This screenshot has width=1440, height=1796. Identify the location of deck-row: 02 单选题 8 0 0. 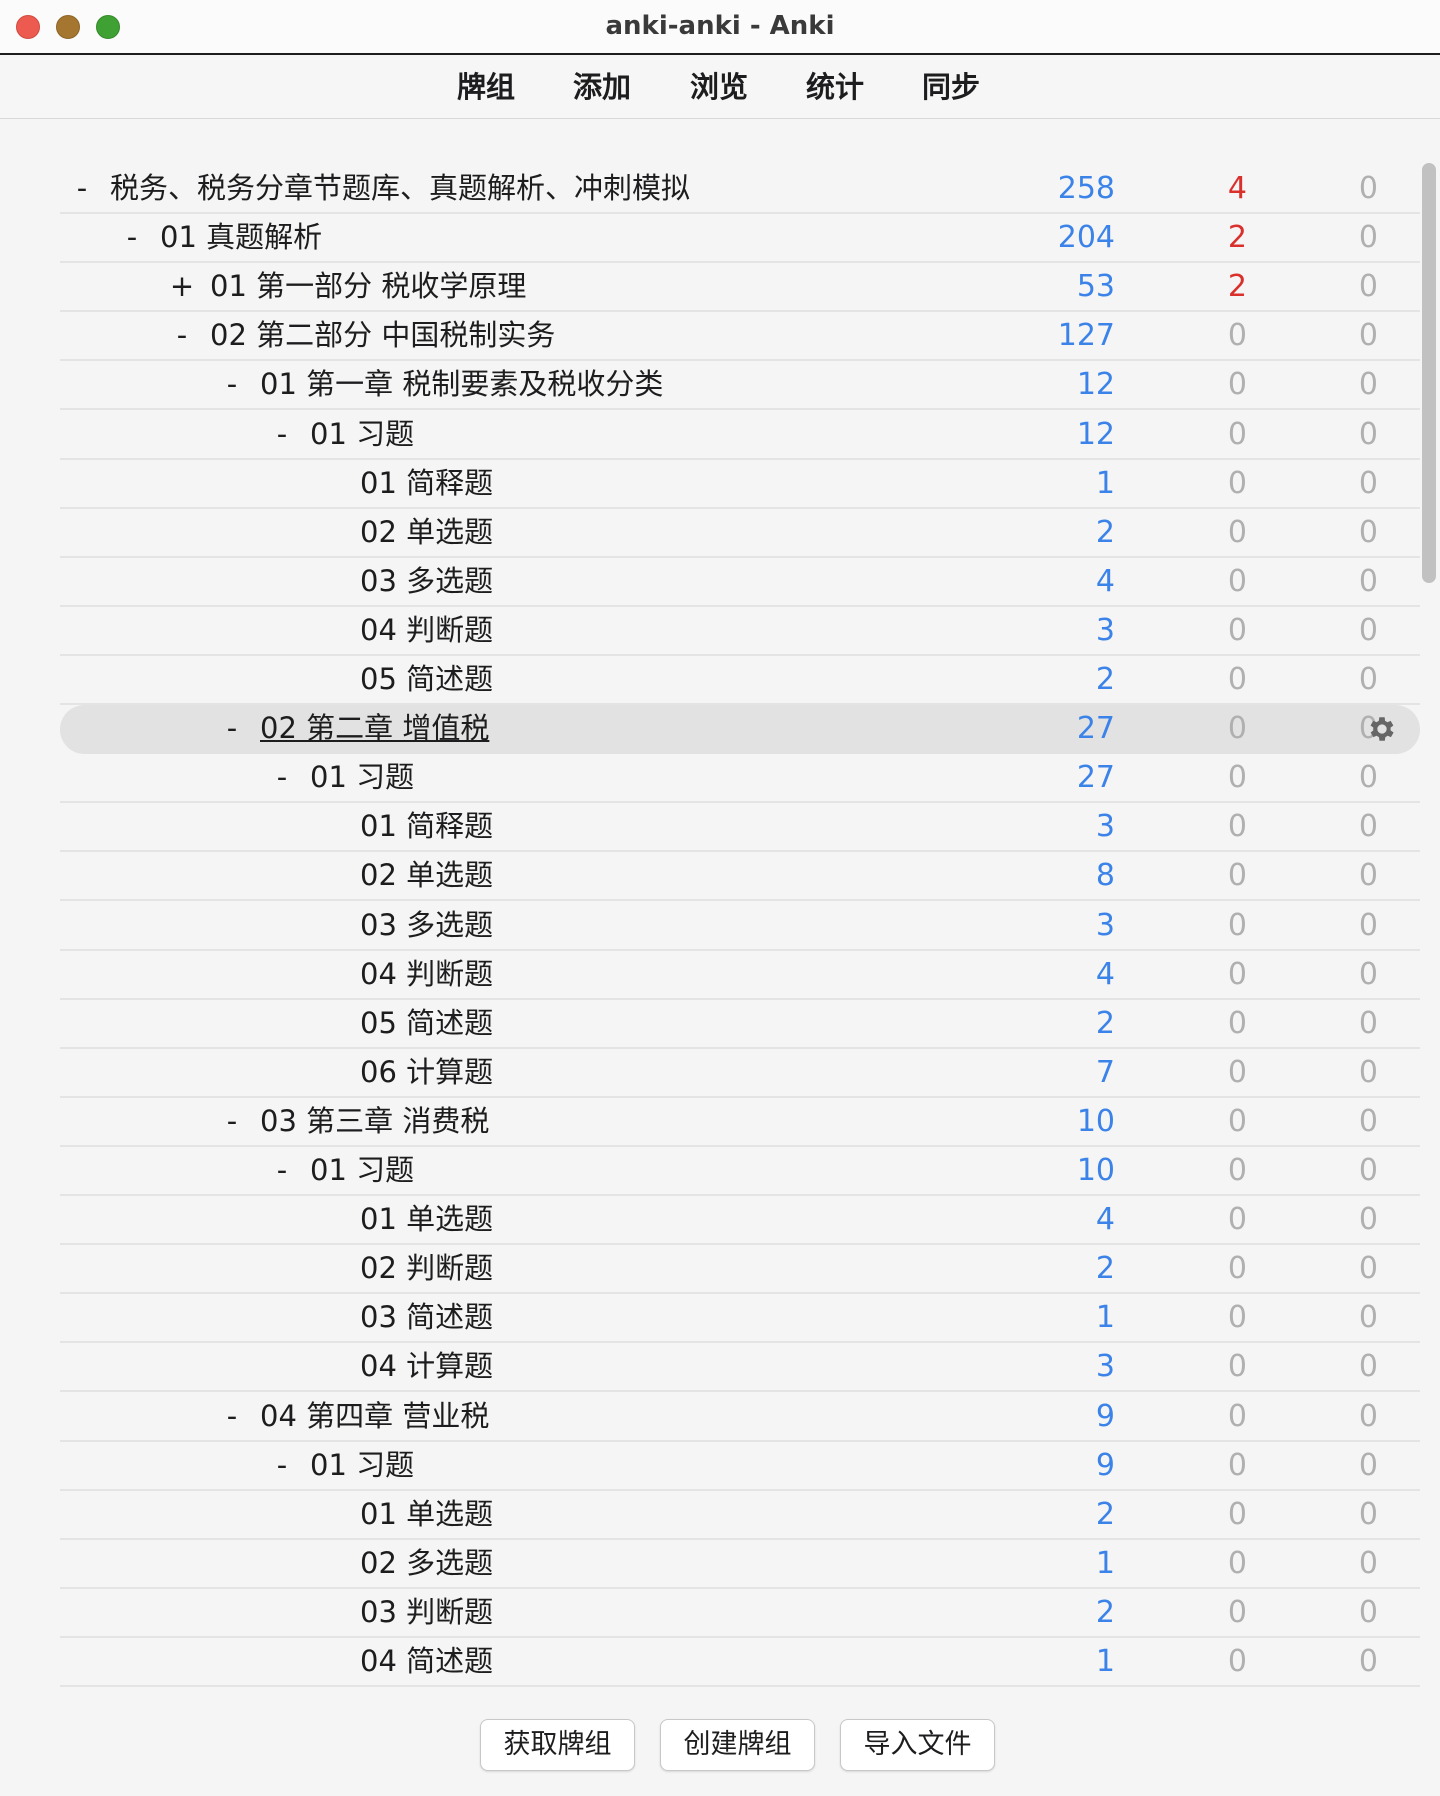
(740, 877).